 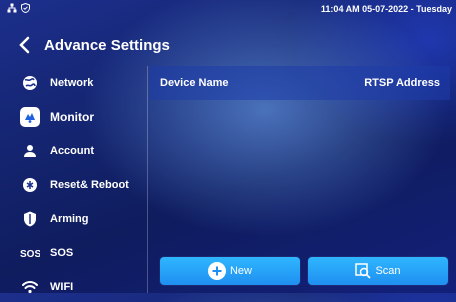 I want to click on sidebar-item-label: Arming, so click(x=69, y=219).